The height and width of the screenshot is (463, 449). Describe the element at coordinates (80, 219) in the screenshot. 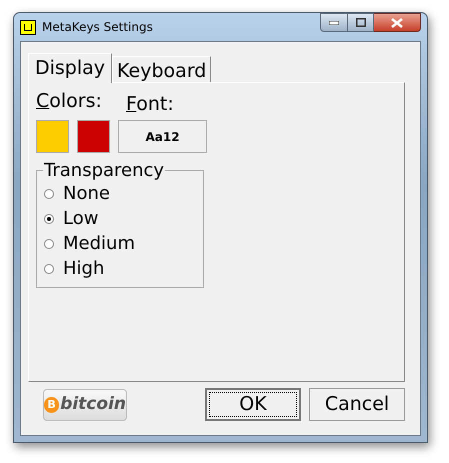

I see `radio-label: Low` at that location.